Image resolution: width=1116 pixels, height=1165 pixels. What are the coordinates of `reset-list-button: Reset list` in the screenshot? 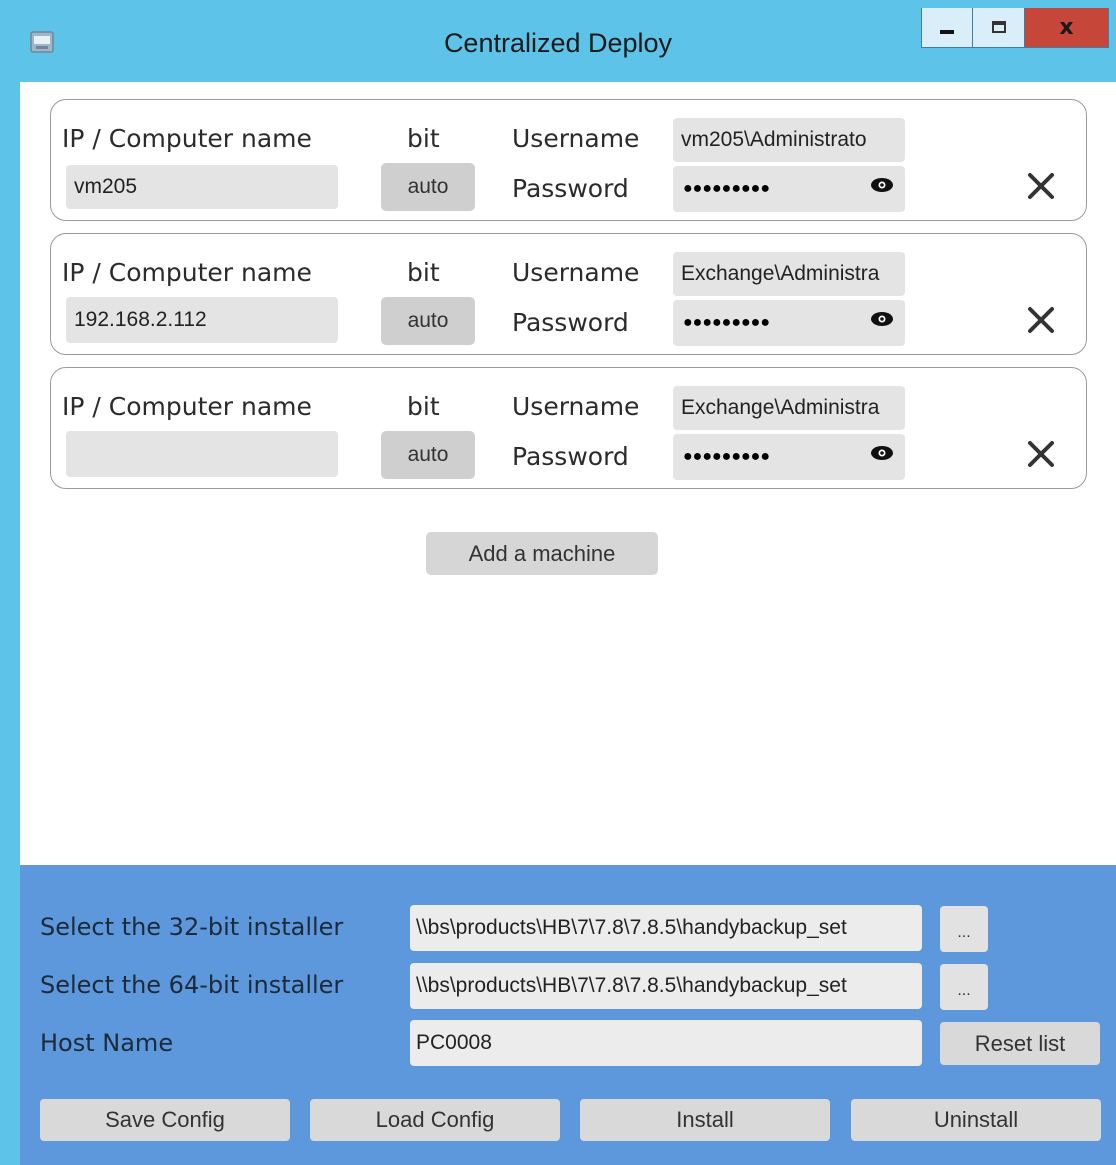 It's located at (1020, 1043).